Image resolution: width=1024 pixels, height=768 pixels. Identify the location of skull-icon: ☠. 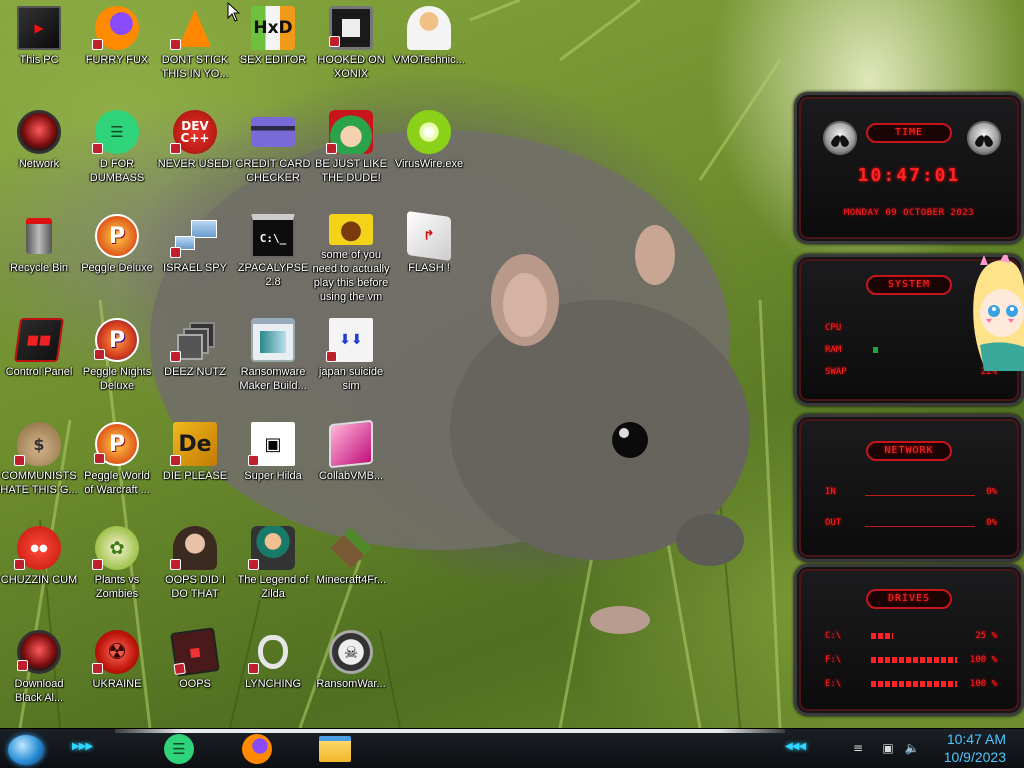
(351, 652).